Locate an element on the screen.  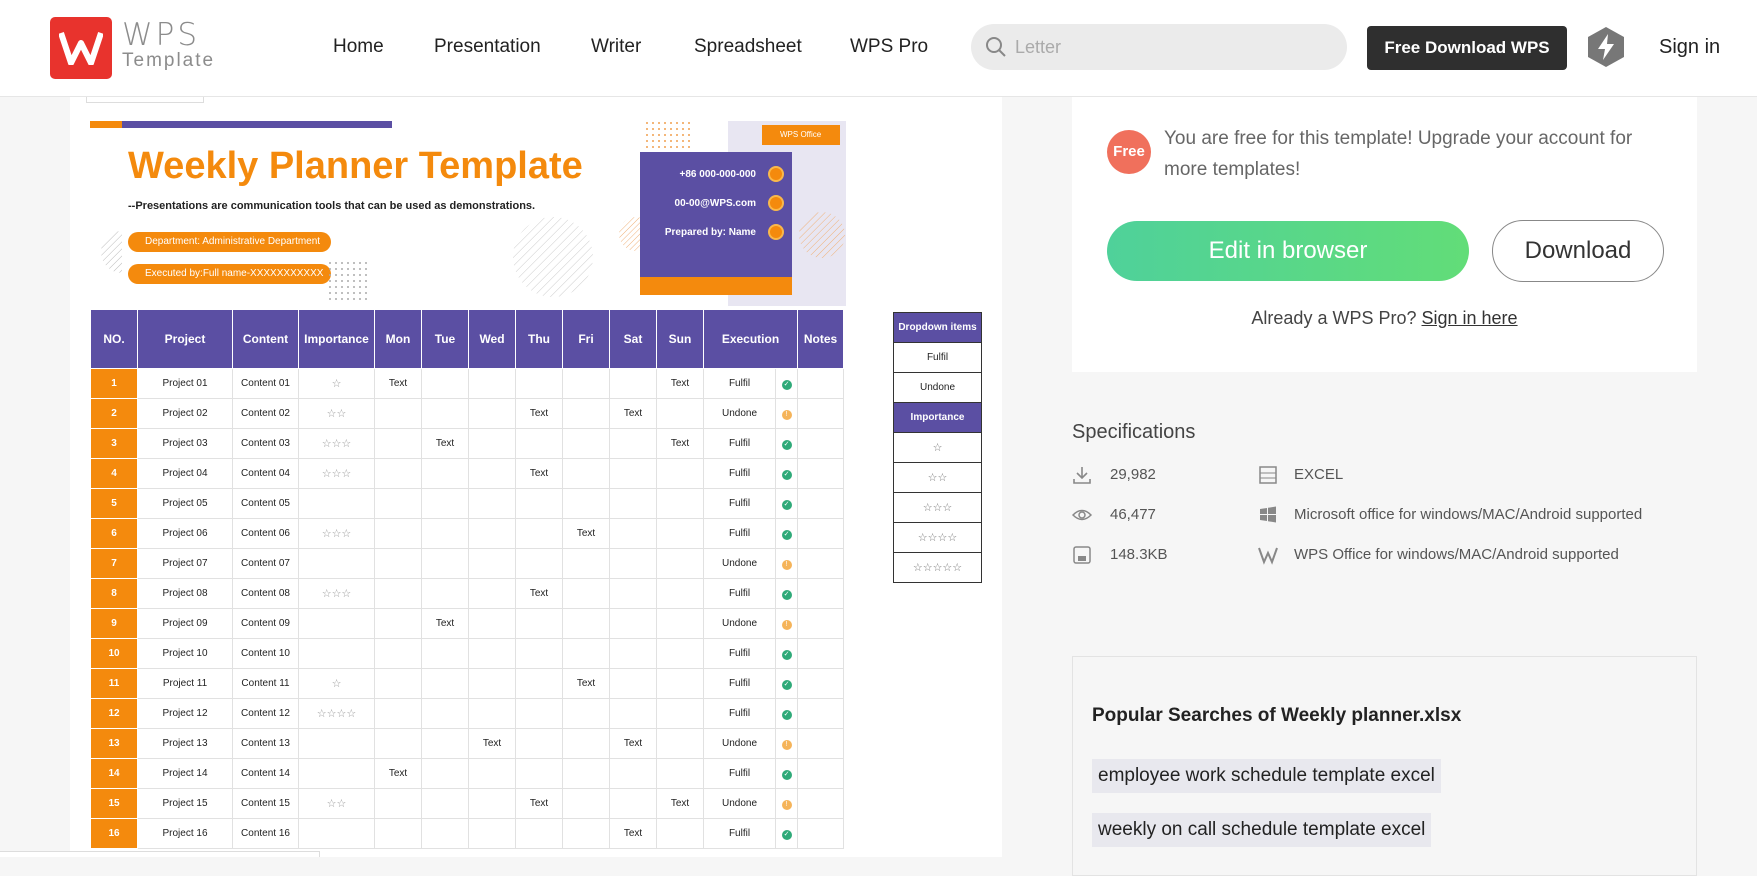
sign-in-here-link: Sign in here is located at coordinates (1470, 318).